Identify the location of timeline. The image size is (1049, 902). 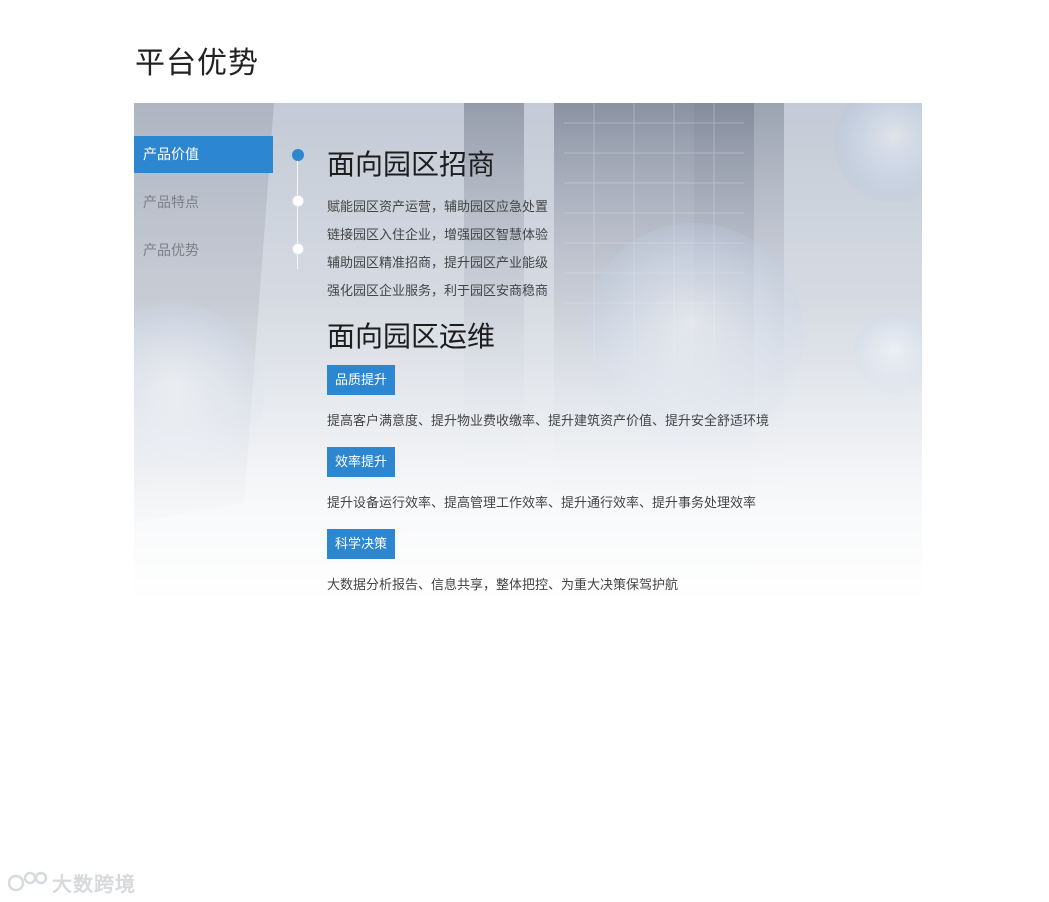
(298, 208).